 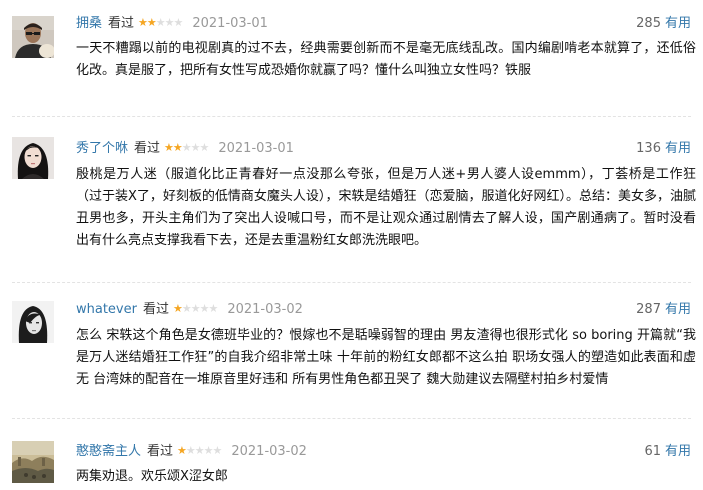 I want to click on review-meta: whatever 看过 ★★★★★ 2021-03-02, so click(x=189, y=310).